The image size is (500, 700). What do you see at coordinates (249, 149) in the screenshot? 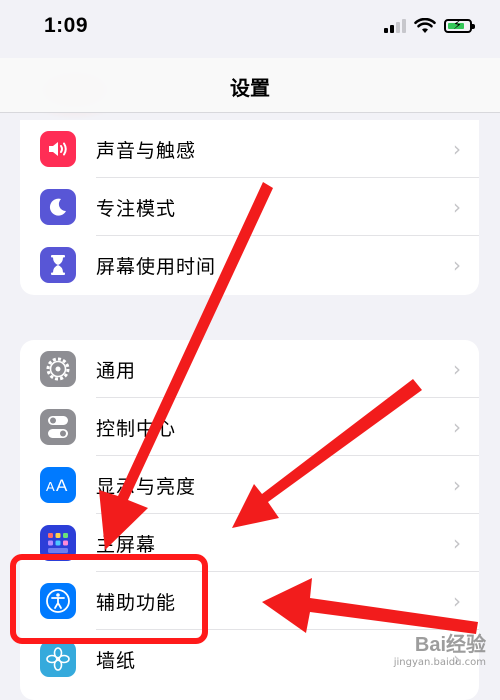
I see `settings-row-sounds: 声音与触感 ›` at bounding box center [249, 149].